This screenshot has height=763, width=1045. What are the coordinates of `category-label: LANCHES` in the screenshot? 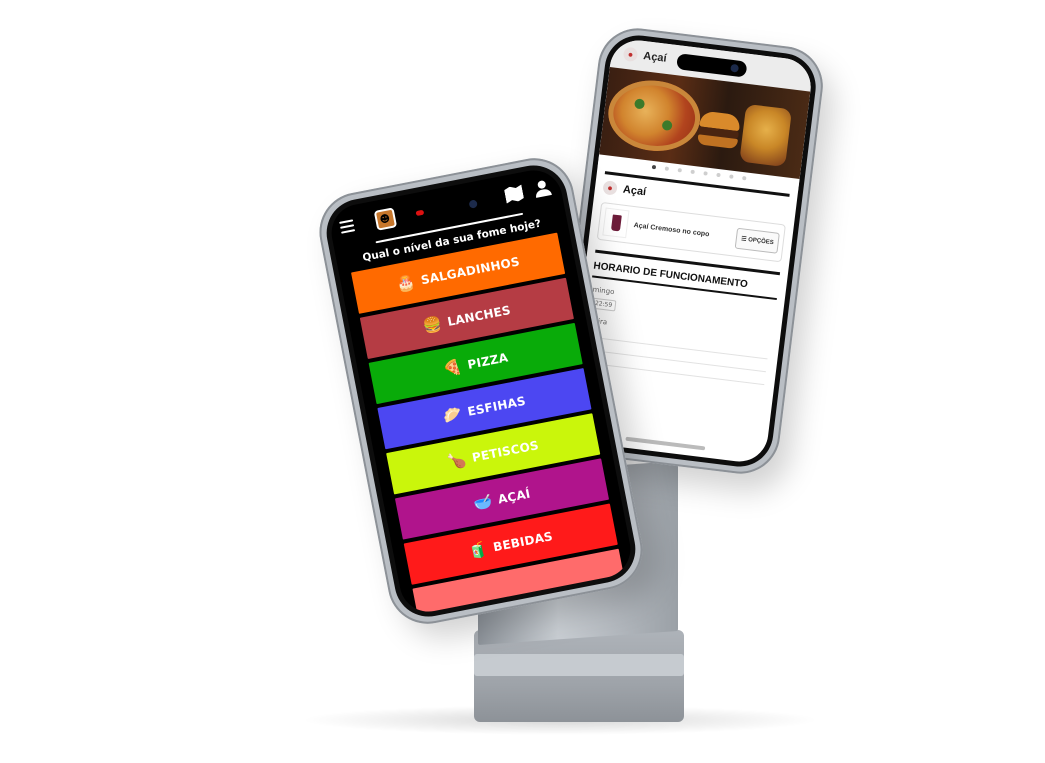 It's located at (479, 316).